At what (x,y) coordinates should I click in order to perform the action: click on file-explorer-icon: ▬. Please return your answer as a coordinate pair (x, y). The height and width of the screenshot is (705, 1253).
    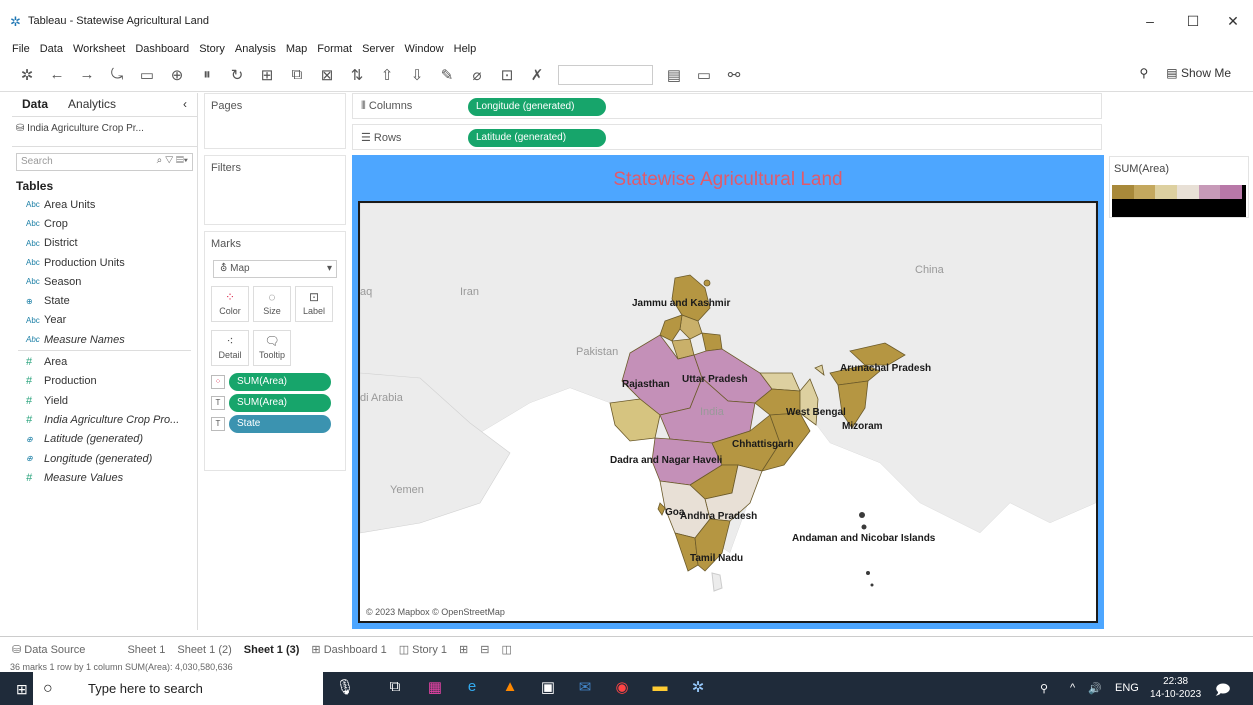
    Looking at the image, I should click on (660, 688).